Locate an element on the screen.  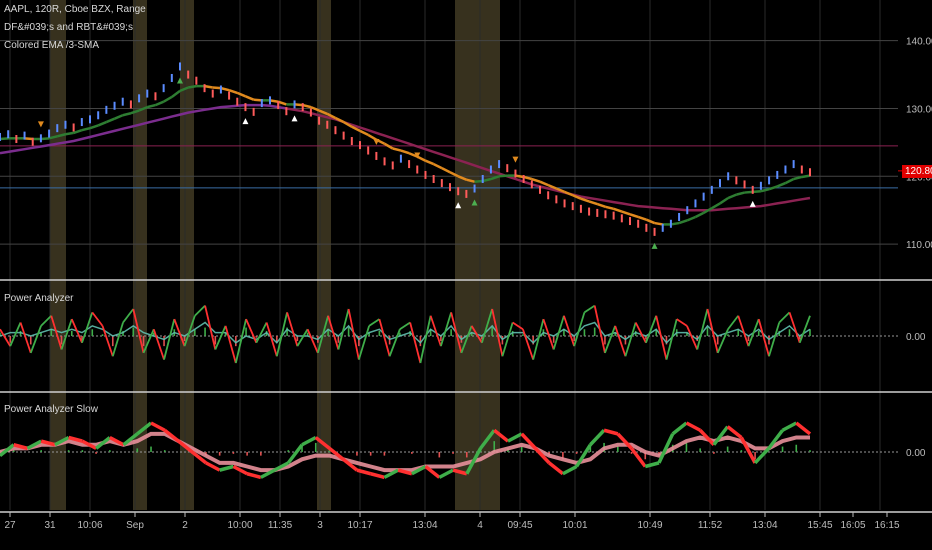
osc2-title: Power Analyzer Slow is located at coordinates (51, 409).